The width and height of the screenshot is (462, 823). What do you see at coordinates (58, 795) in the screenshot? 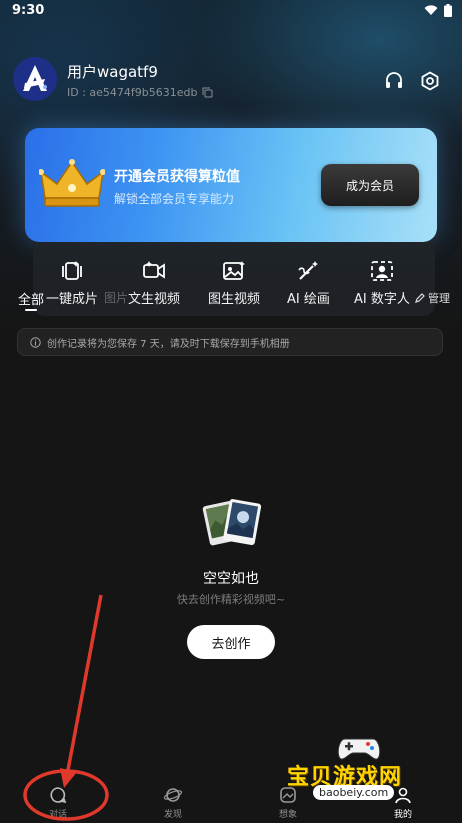
I see `chat-icon` at bounding box center [58, 795].